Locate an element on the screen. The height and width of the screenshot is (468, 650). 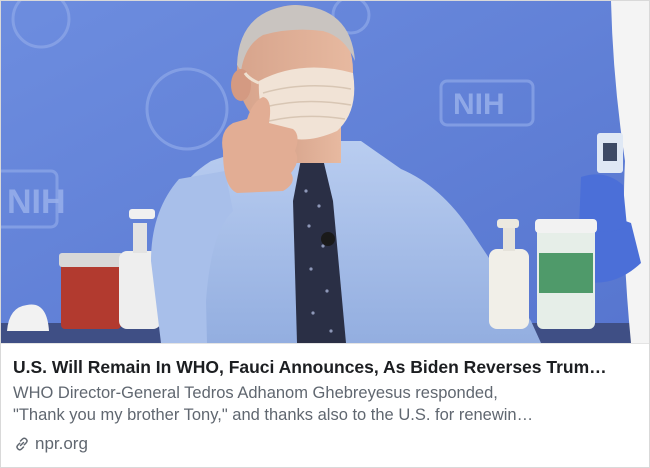
source-domain-text: npr.org is located at coordinates (61, 444).